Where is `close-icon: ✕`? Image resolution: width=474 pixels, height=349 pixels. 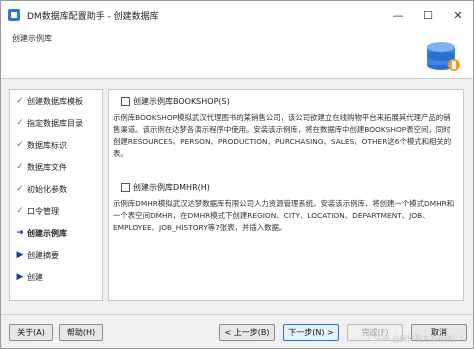
close-icon: ✕ is located at coordinates (458, 15).